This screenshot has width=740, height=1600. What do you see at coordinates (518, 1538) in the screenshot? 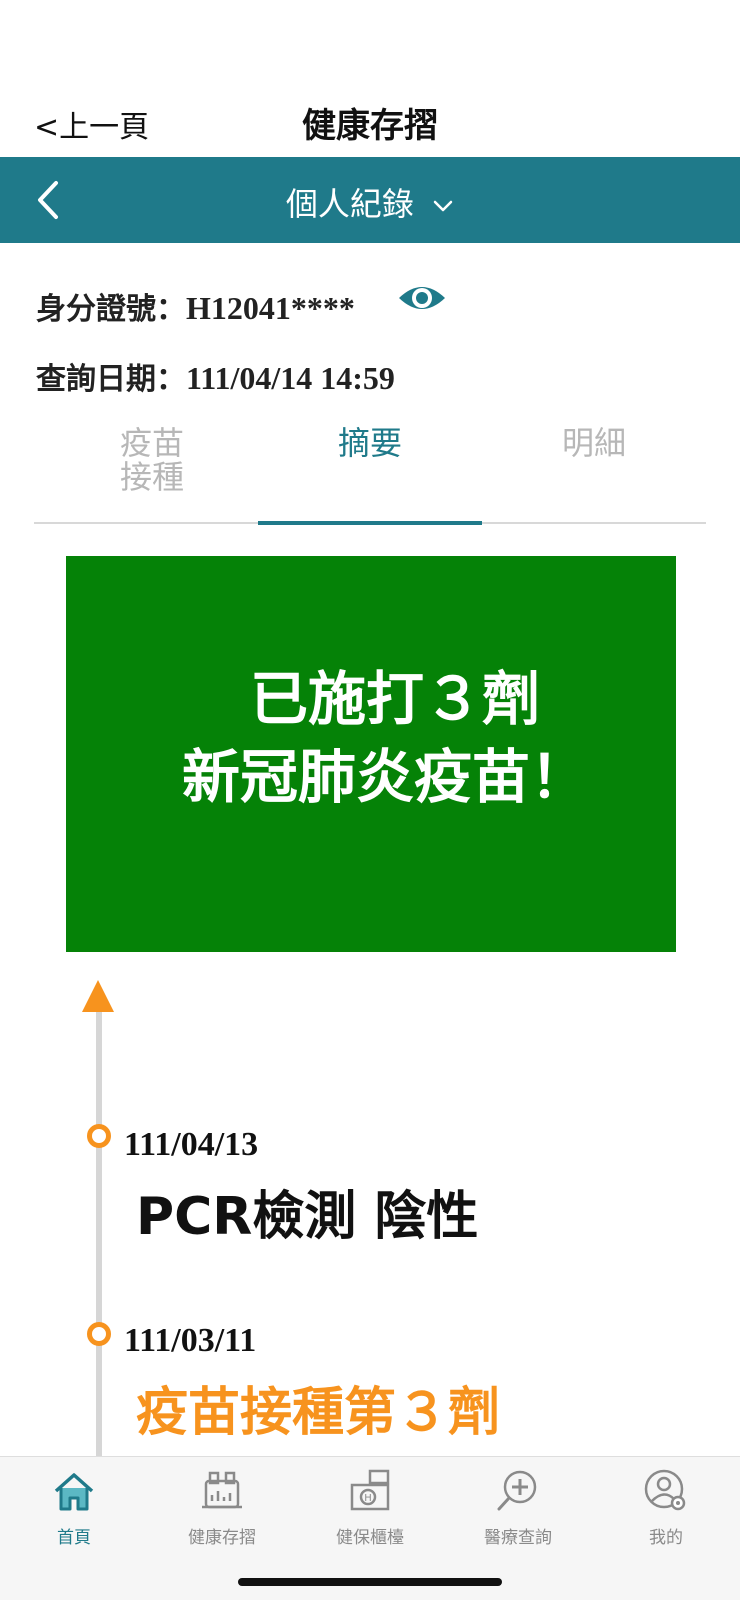
I see `tabbar-medical-search-label: 醫療查詢` at bounding box center [518, 1538].